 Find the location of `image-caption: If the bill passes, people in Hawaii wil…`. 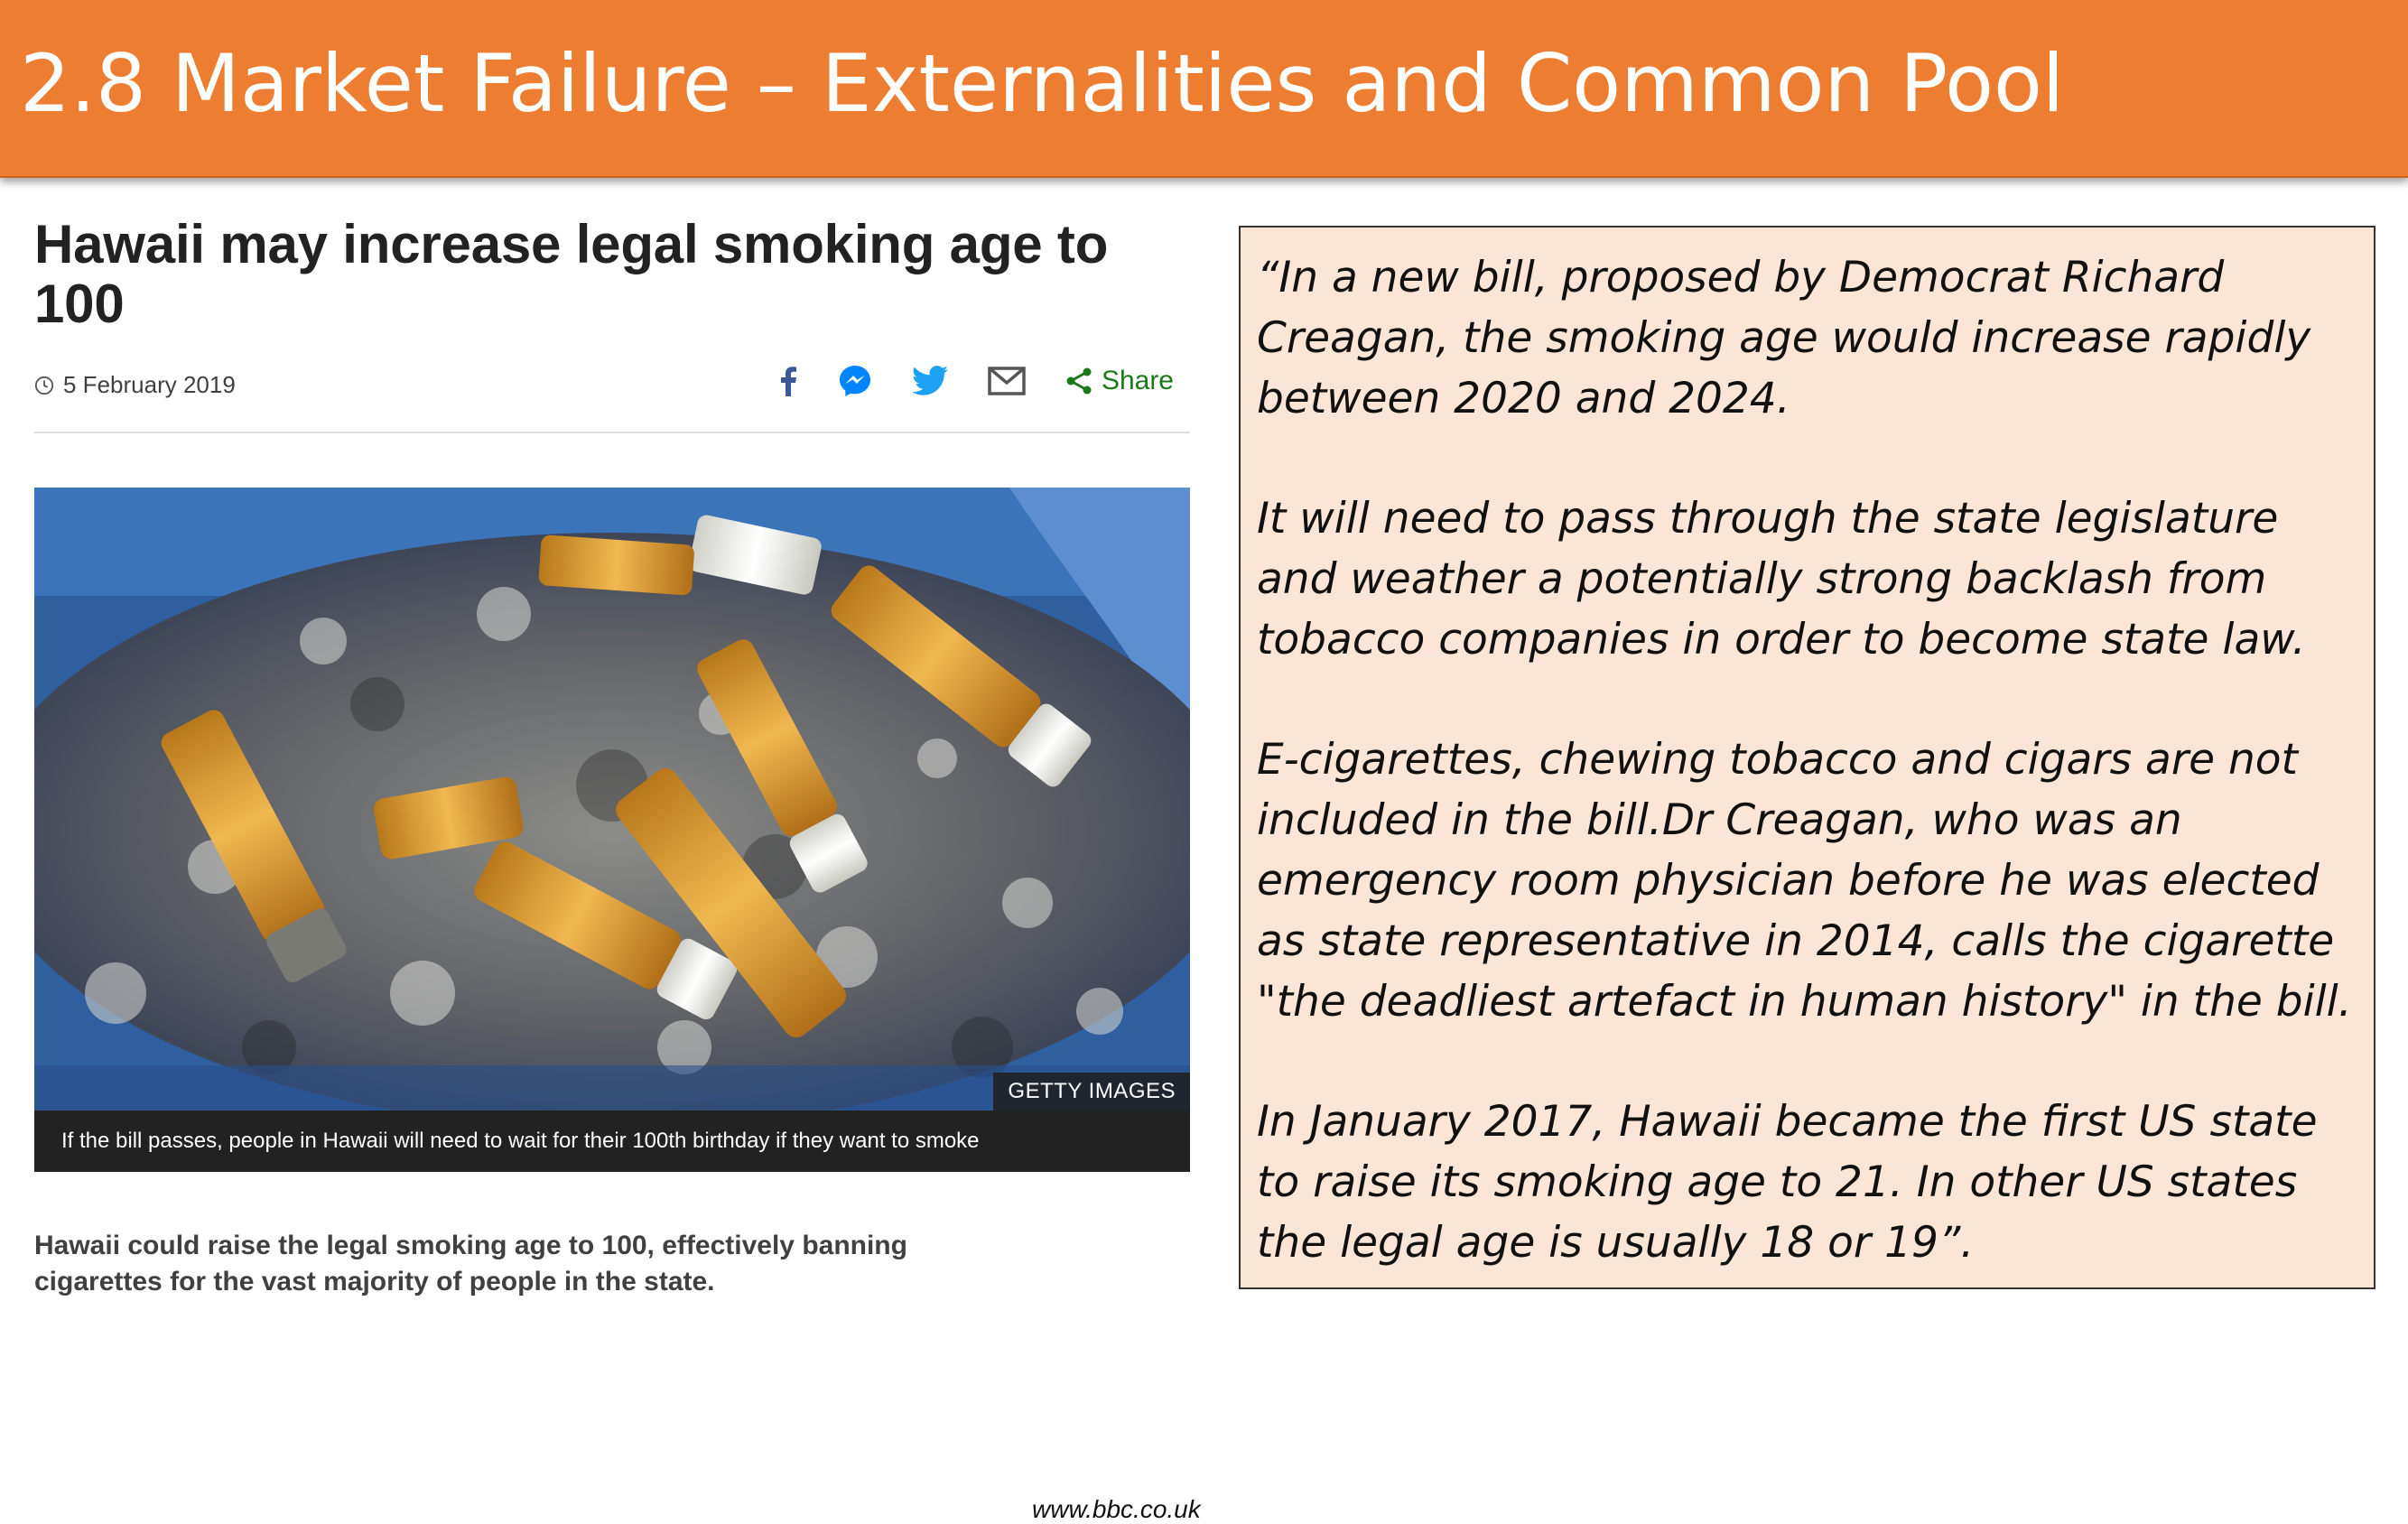

image-caption: If the bill passes, people in Hawaii wil… is located at coordinates (520, 1141).